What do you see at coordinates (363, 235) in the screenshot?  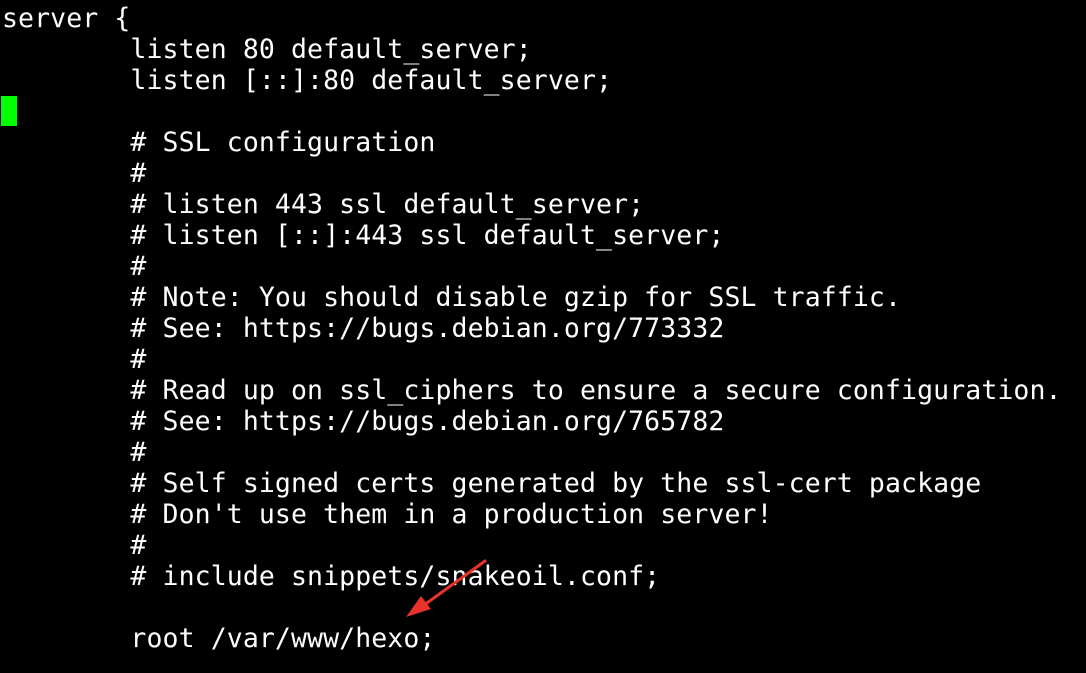 I see `code-line-8: # listen [::]:443 ssl default_server;` at bounding box center [363, 235].